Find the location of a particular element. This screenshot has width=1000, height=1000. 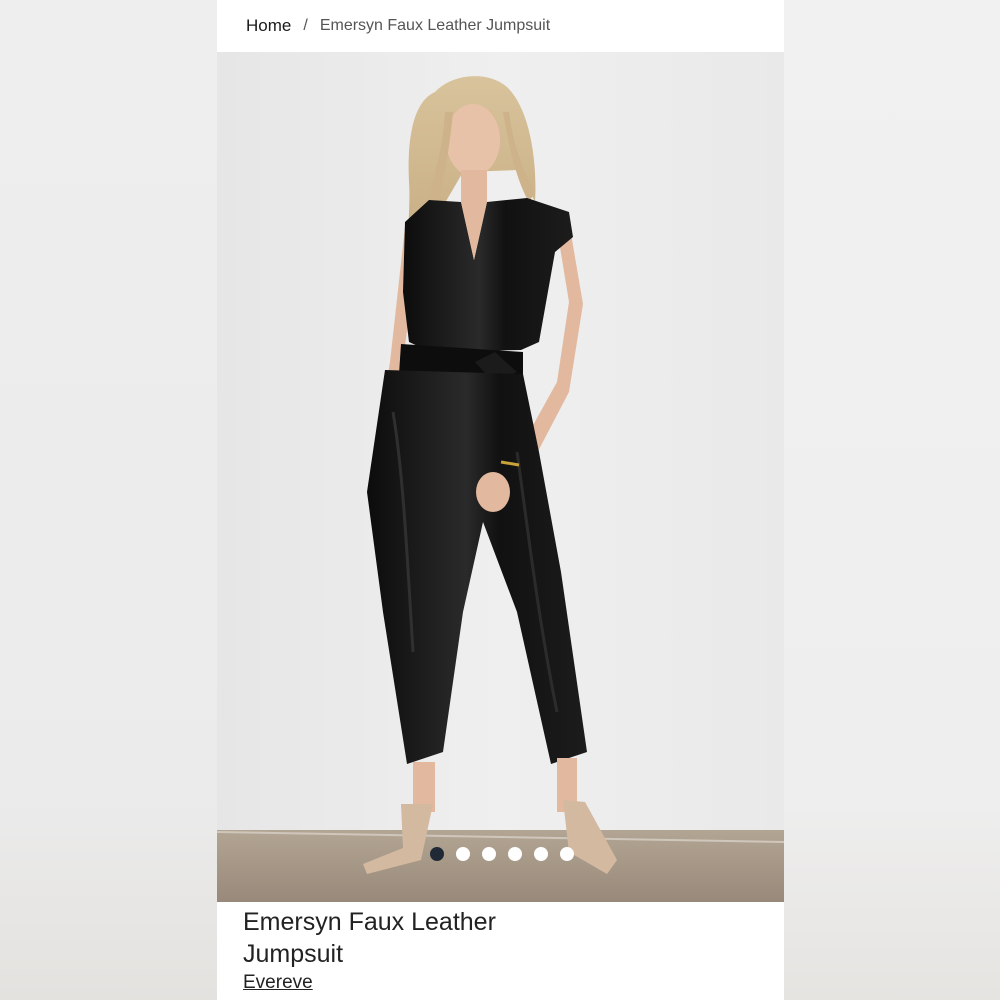

brand-link: Evereve is located at coordinates (278, 983).